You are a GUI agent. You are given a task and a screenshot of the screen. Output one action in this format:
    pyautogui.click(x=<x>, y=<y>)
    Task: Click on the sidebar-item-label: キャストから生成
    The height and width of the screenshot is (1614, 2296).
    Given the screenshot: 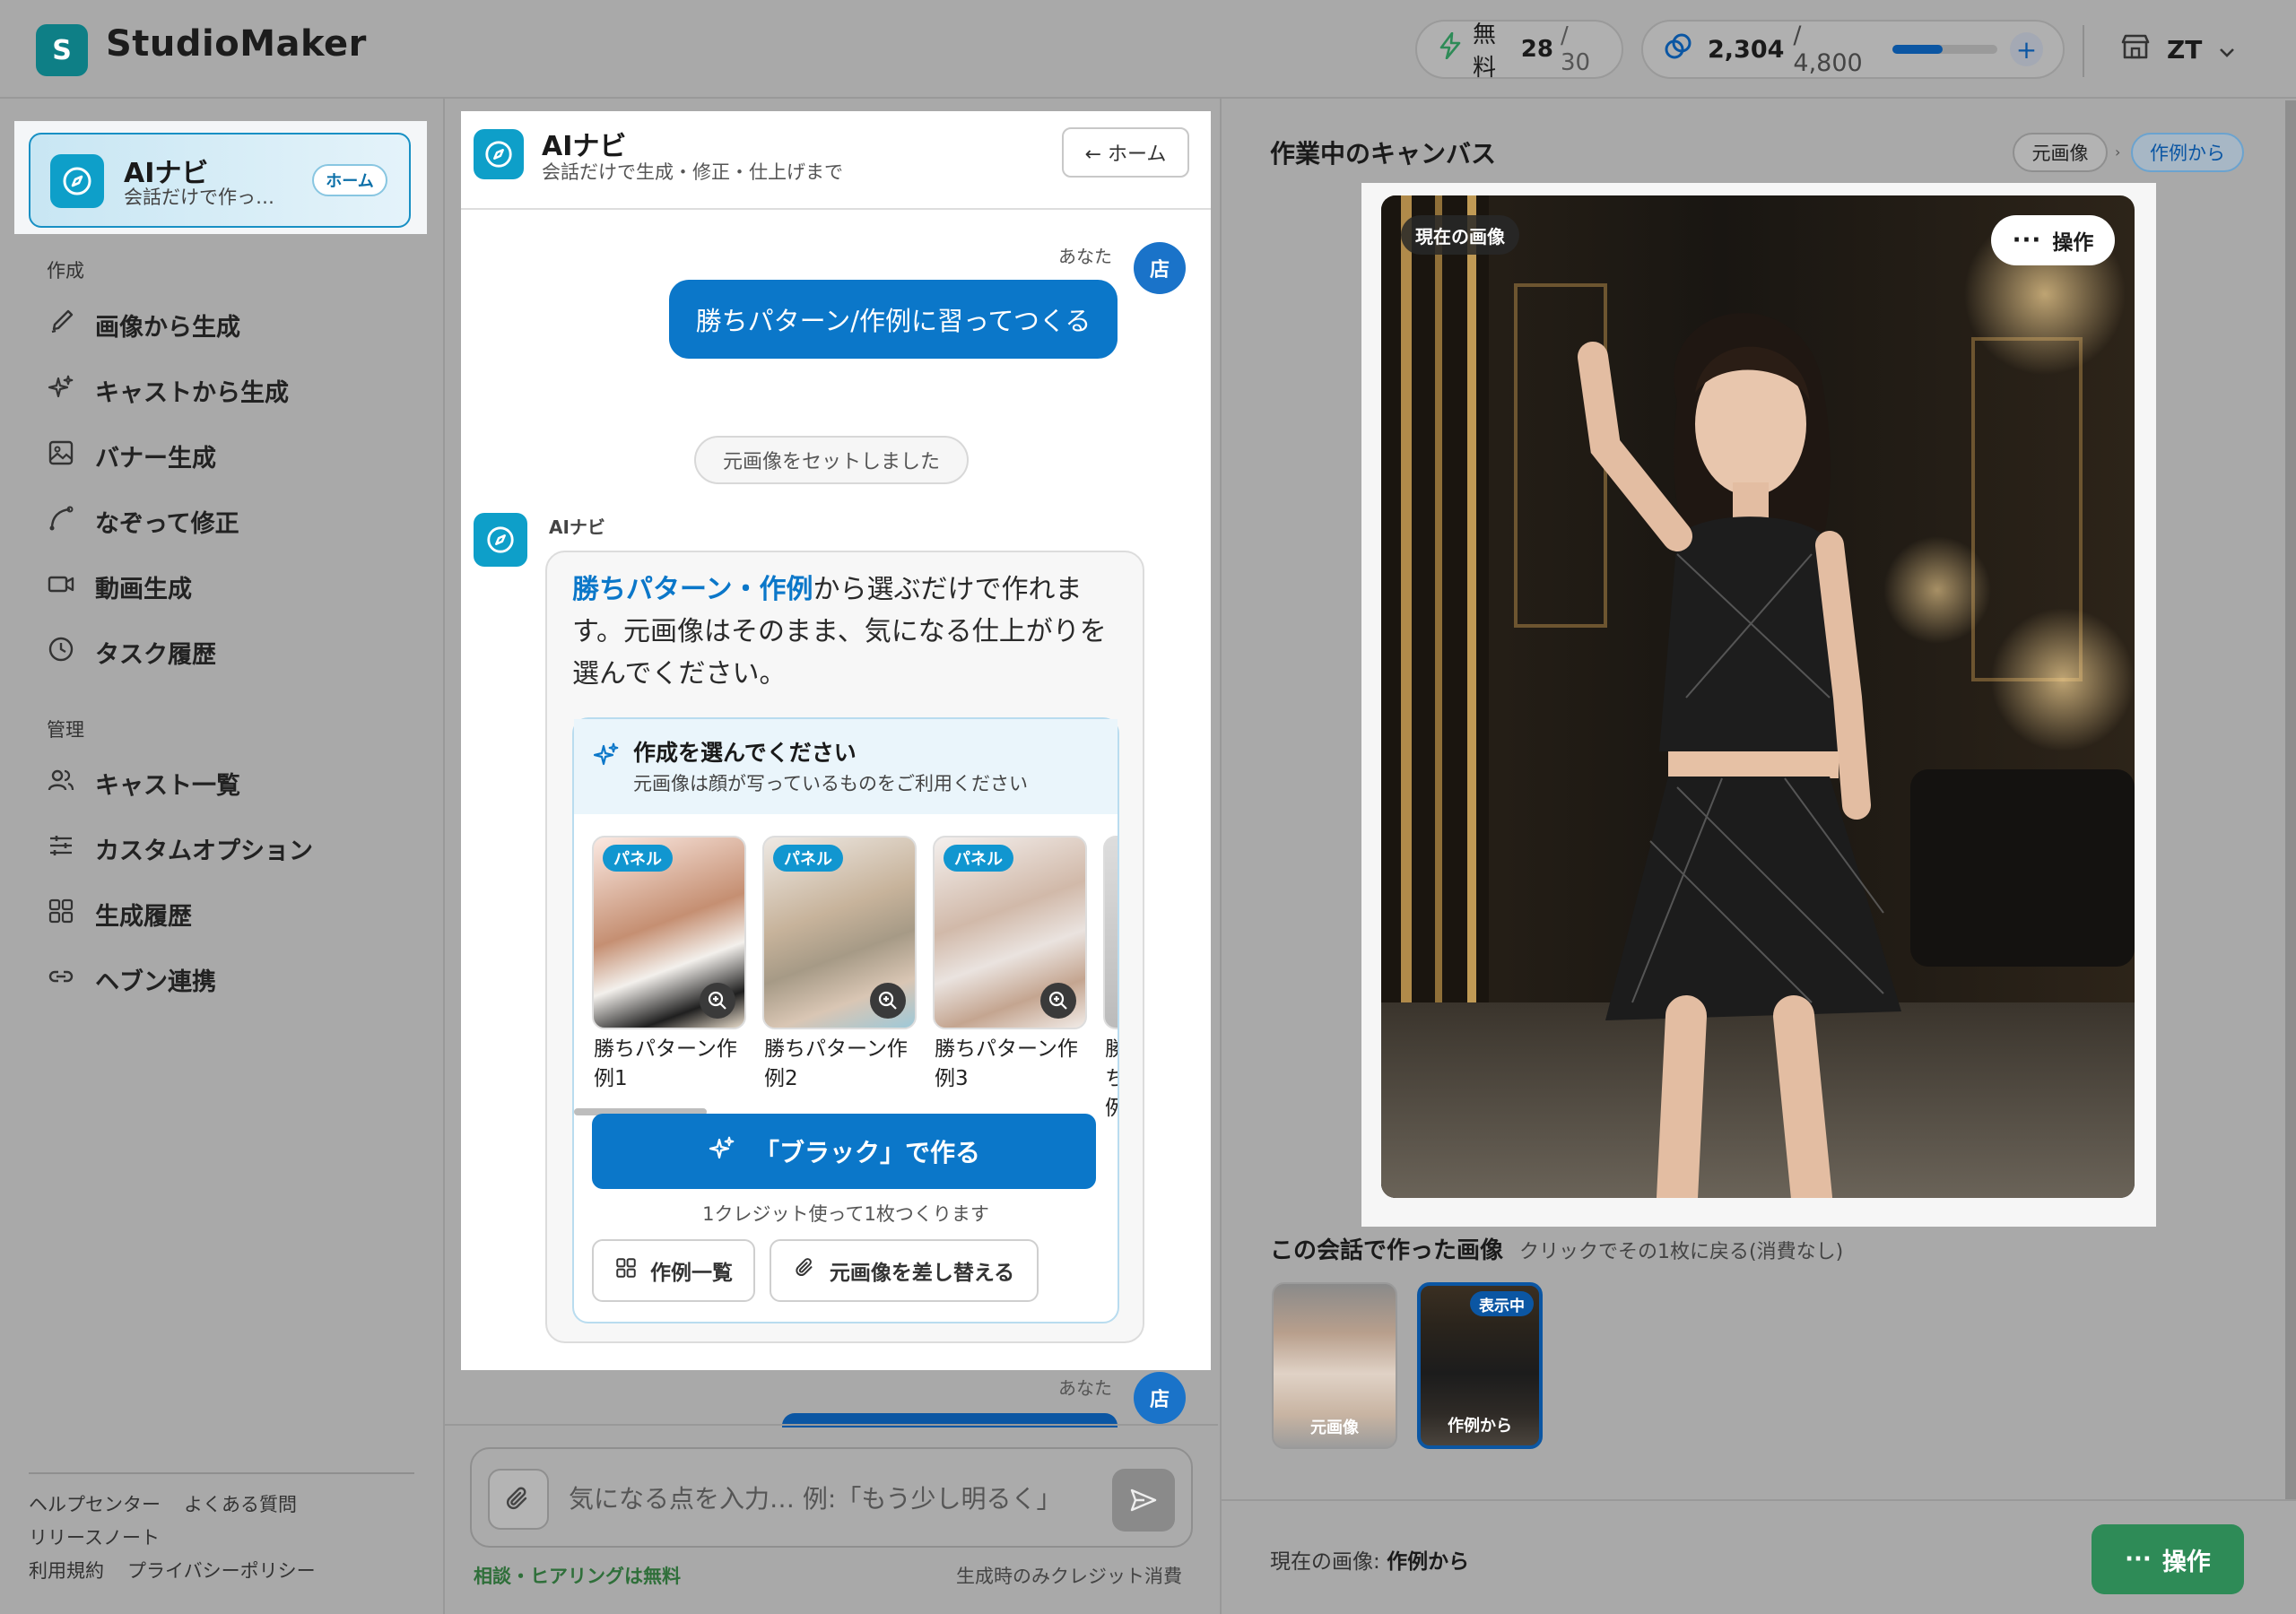 What is the action you would take?
    pyautogui.click(x=192, y=392)
    